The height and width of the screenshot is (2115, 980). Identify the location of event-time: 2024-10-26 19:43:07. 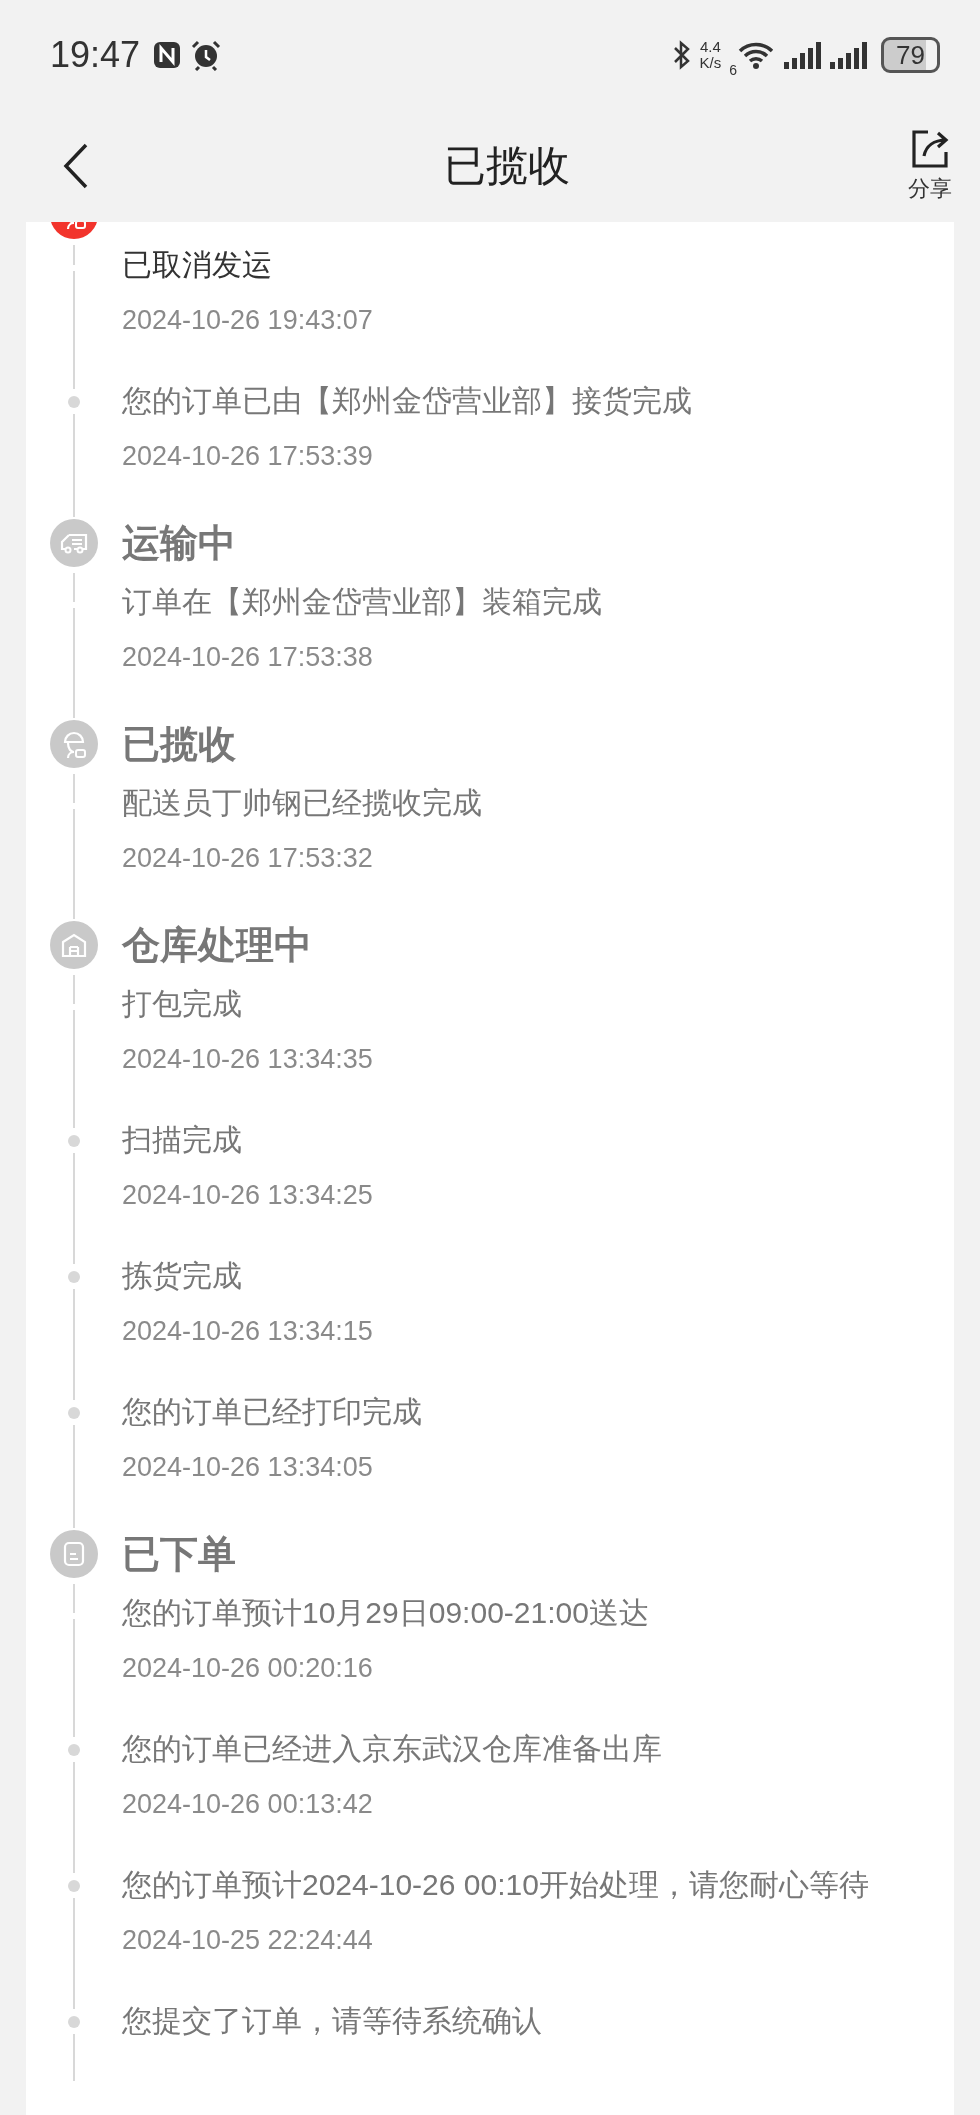
(248, 320).